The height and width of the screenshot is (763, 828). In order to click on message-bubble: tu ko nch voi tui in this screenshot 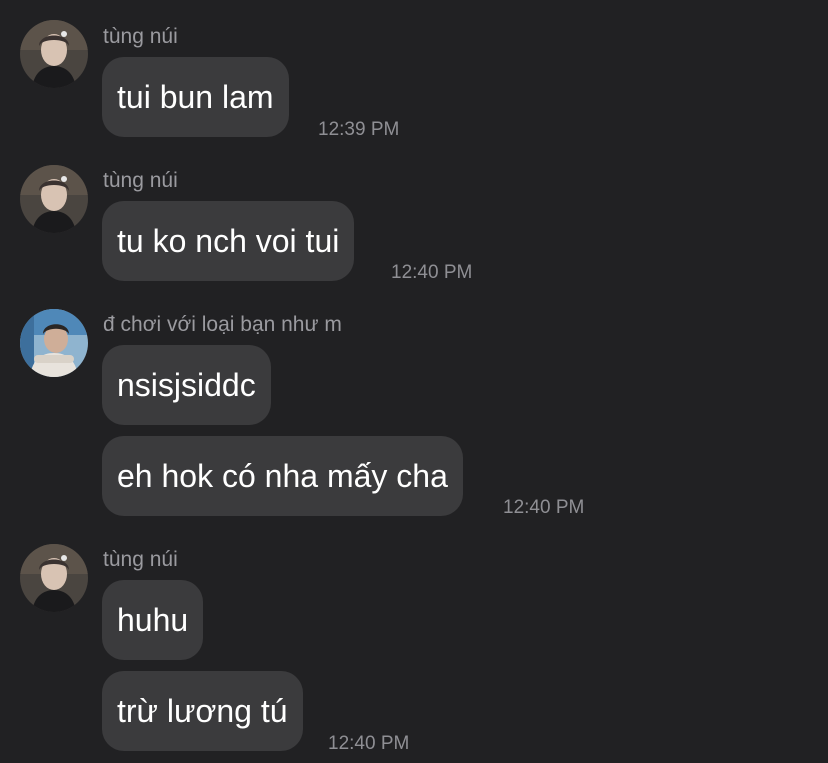, I will do `click(228, 241)`.